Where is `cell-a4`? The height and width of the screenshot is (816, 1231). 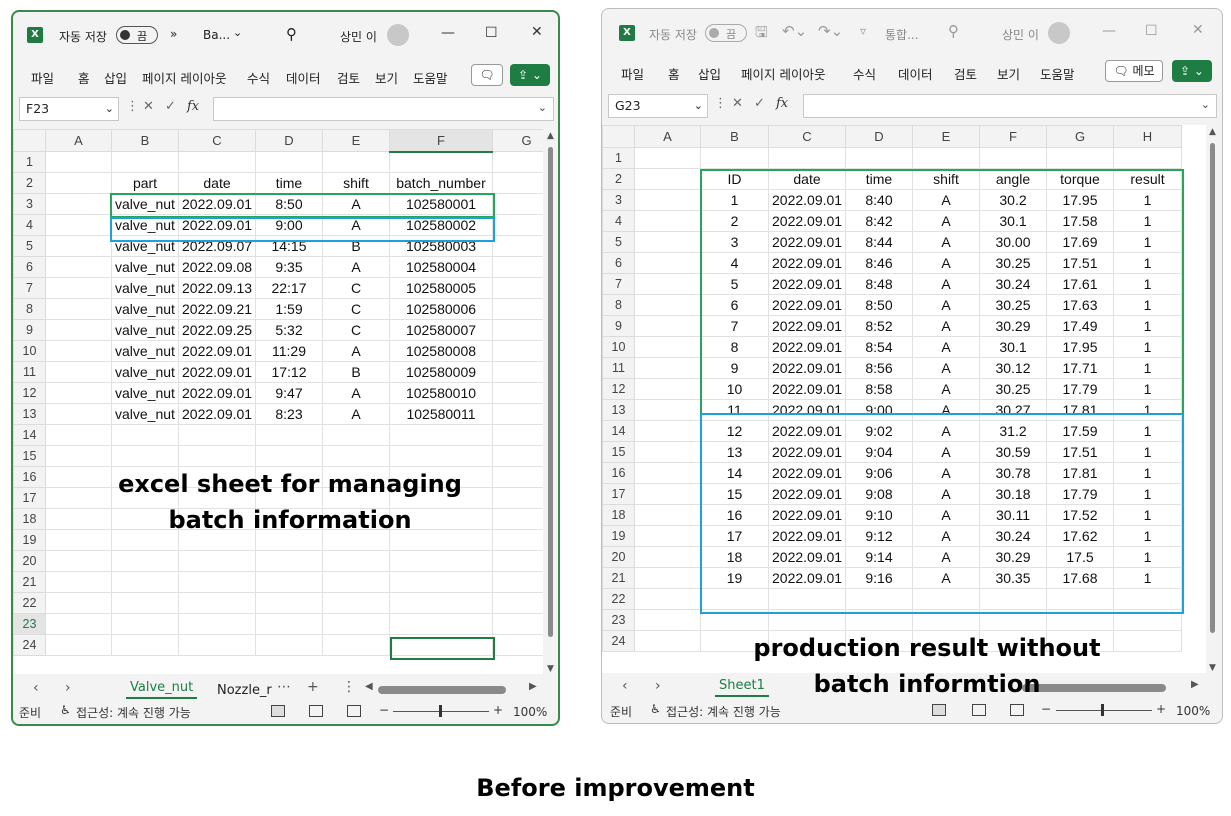 cell-a4 is located at coordinates (667, 221).